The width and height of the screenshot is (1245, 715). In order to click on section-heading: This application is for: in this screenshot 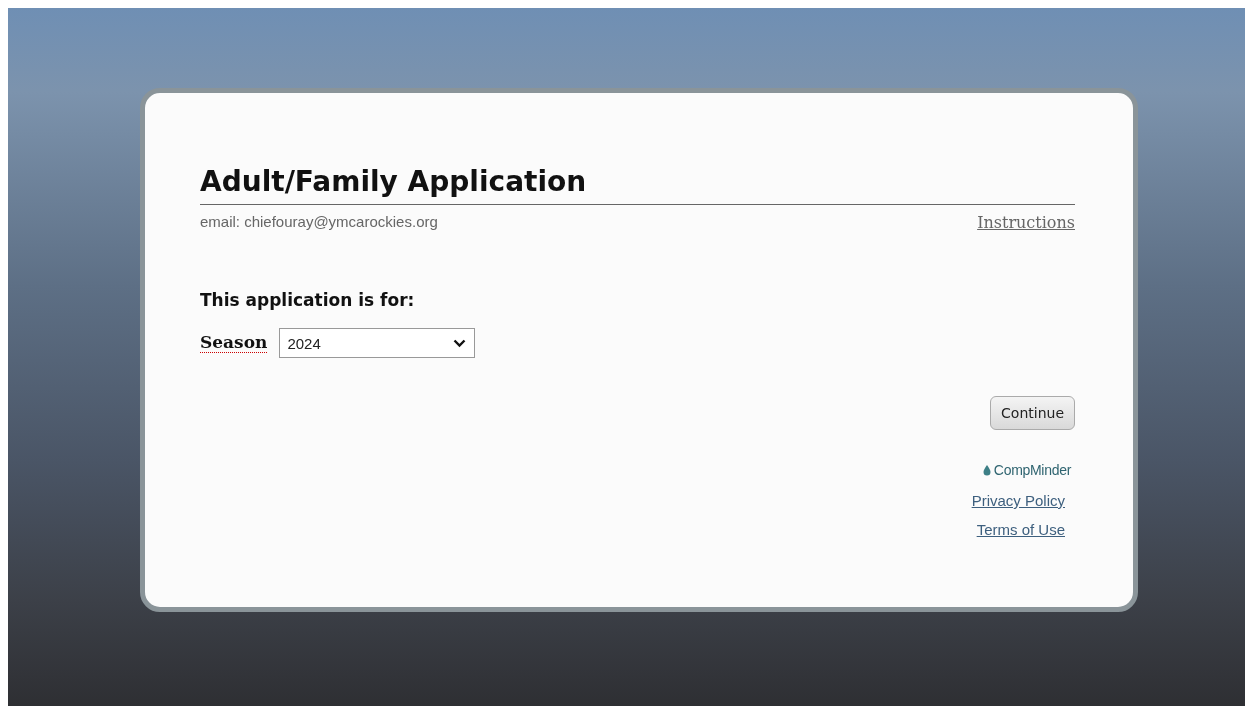, I will do `click(308, 300)`.